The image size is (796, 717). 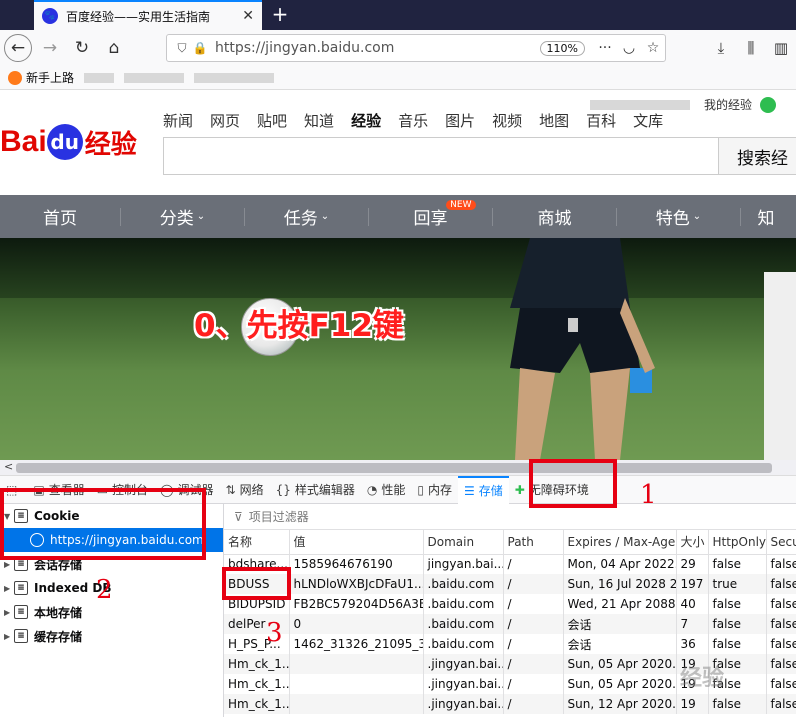 I want to click on table-cell: /, so click(x=533, y=664).